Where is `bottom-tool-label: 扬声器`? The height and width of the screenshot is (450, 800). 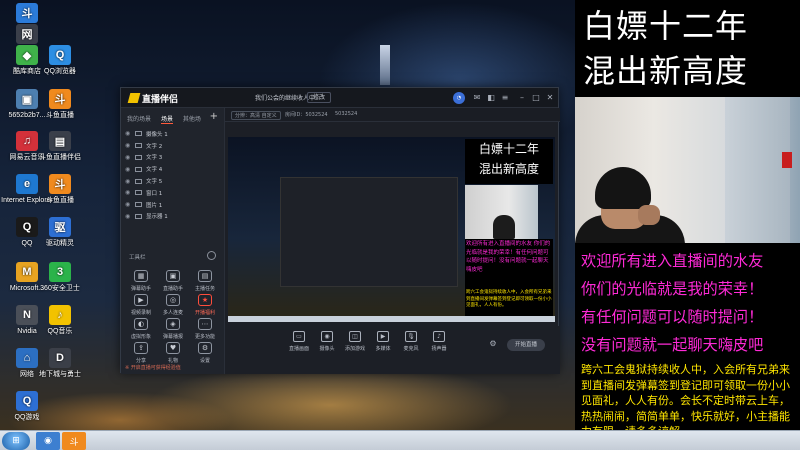
bottom-tool-label: 扬声器 is located at coordinates (439, 349).